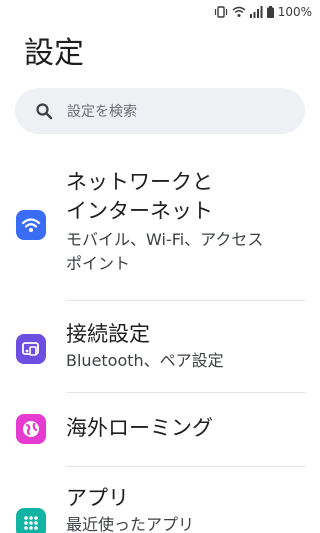 The height and width of the screenshot is (533, 320). Describe the element at coordinates (31, 520) in the screenshot. I see `apps-icon` at that location.